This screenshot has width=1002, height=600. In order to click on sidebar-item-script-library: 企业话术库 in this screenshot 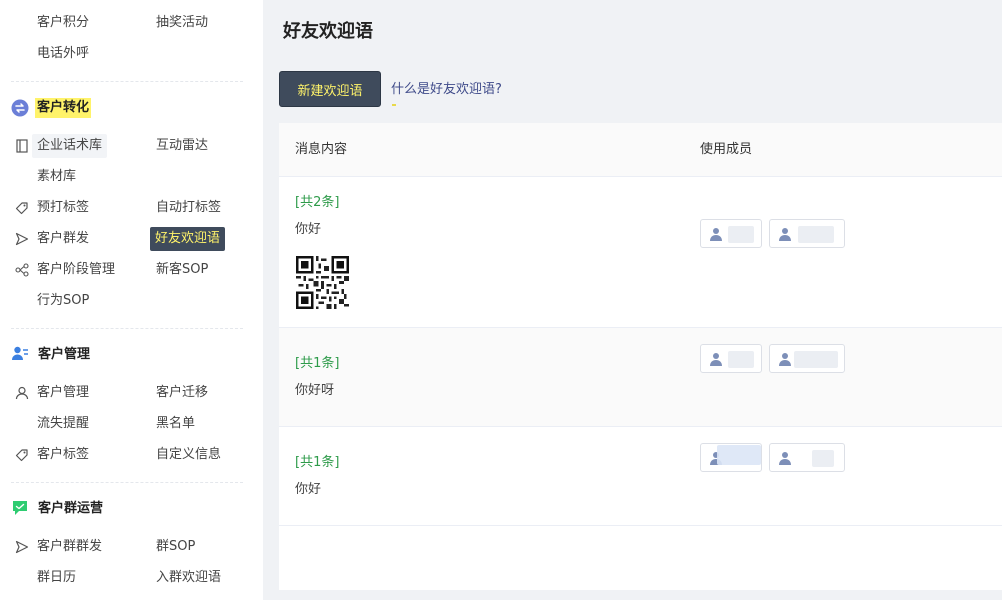, I will do `click(70, 146)`.